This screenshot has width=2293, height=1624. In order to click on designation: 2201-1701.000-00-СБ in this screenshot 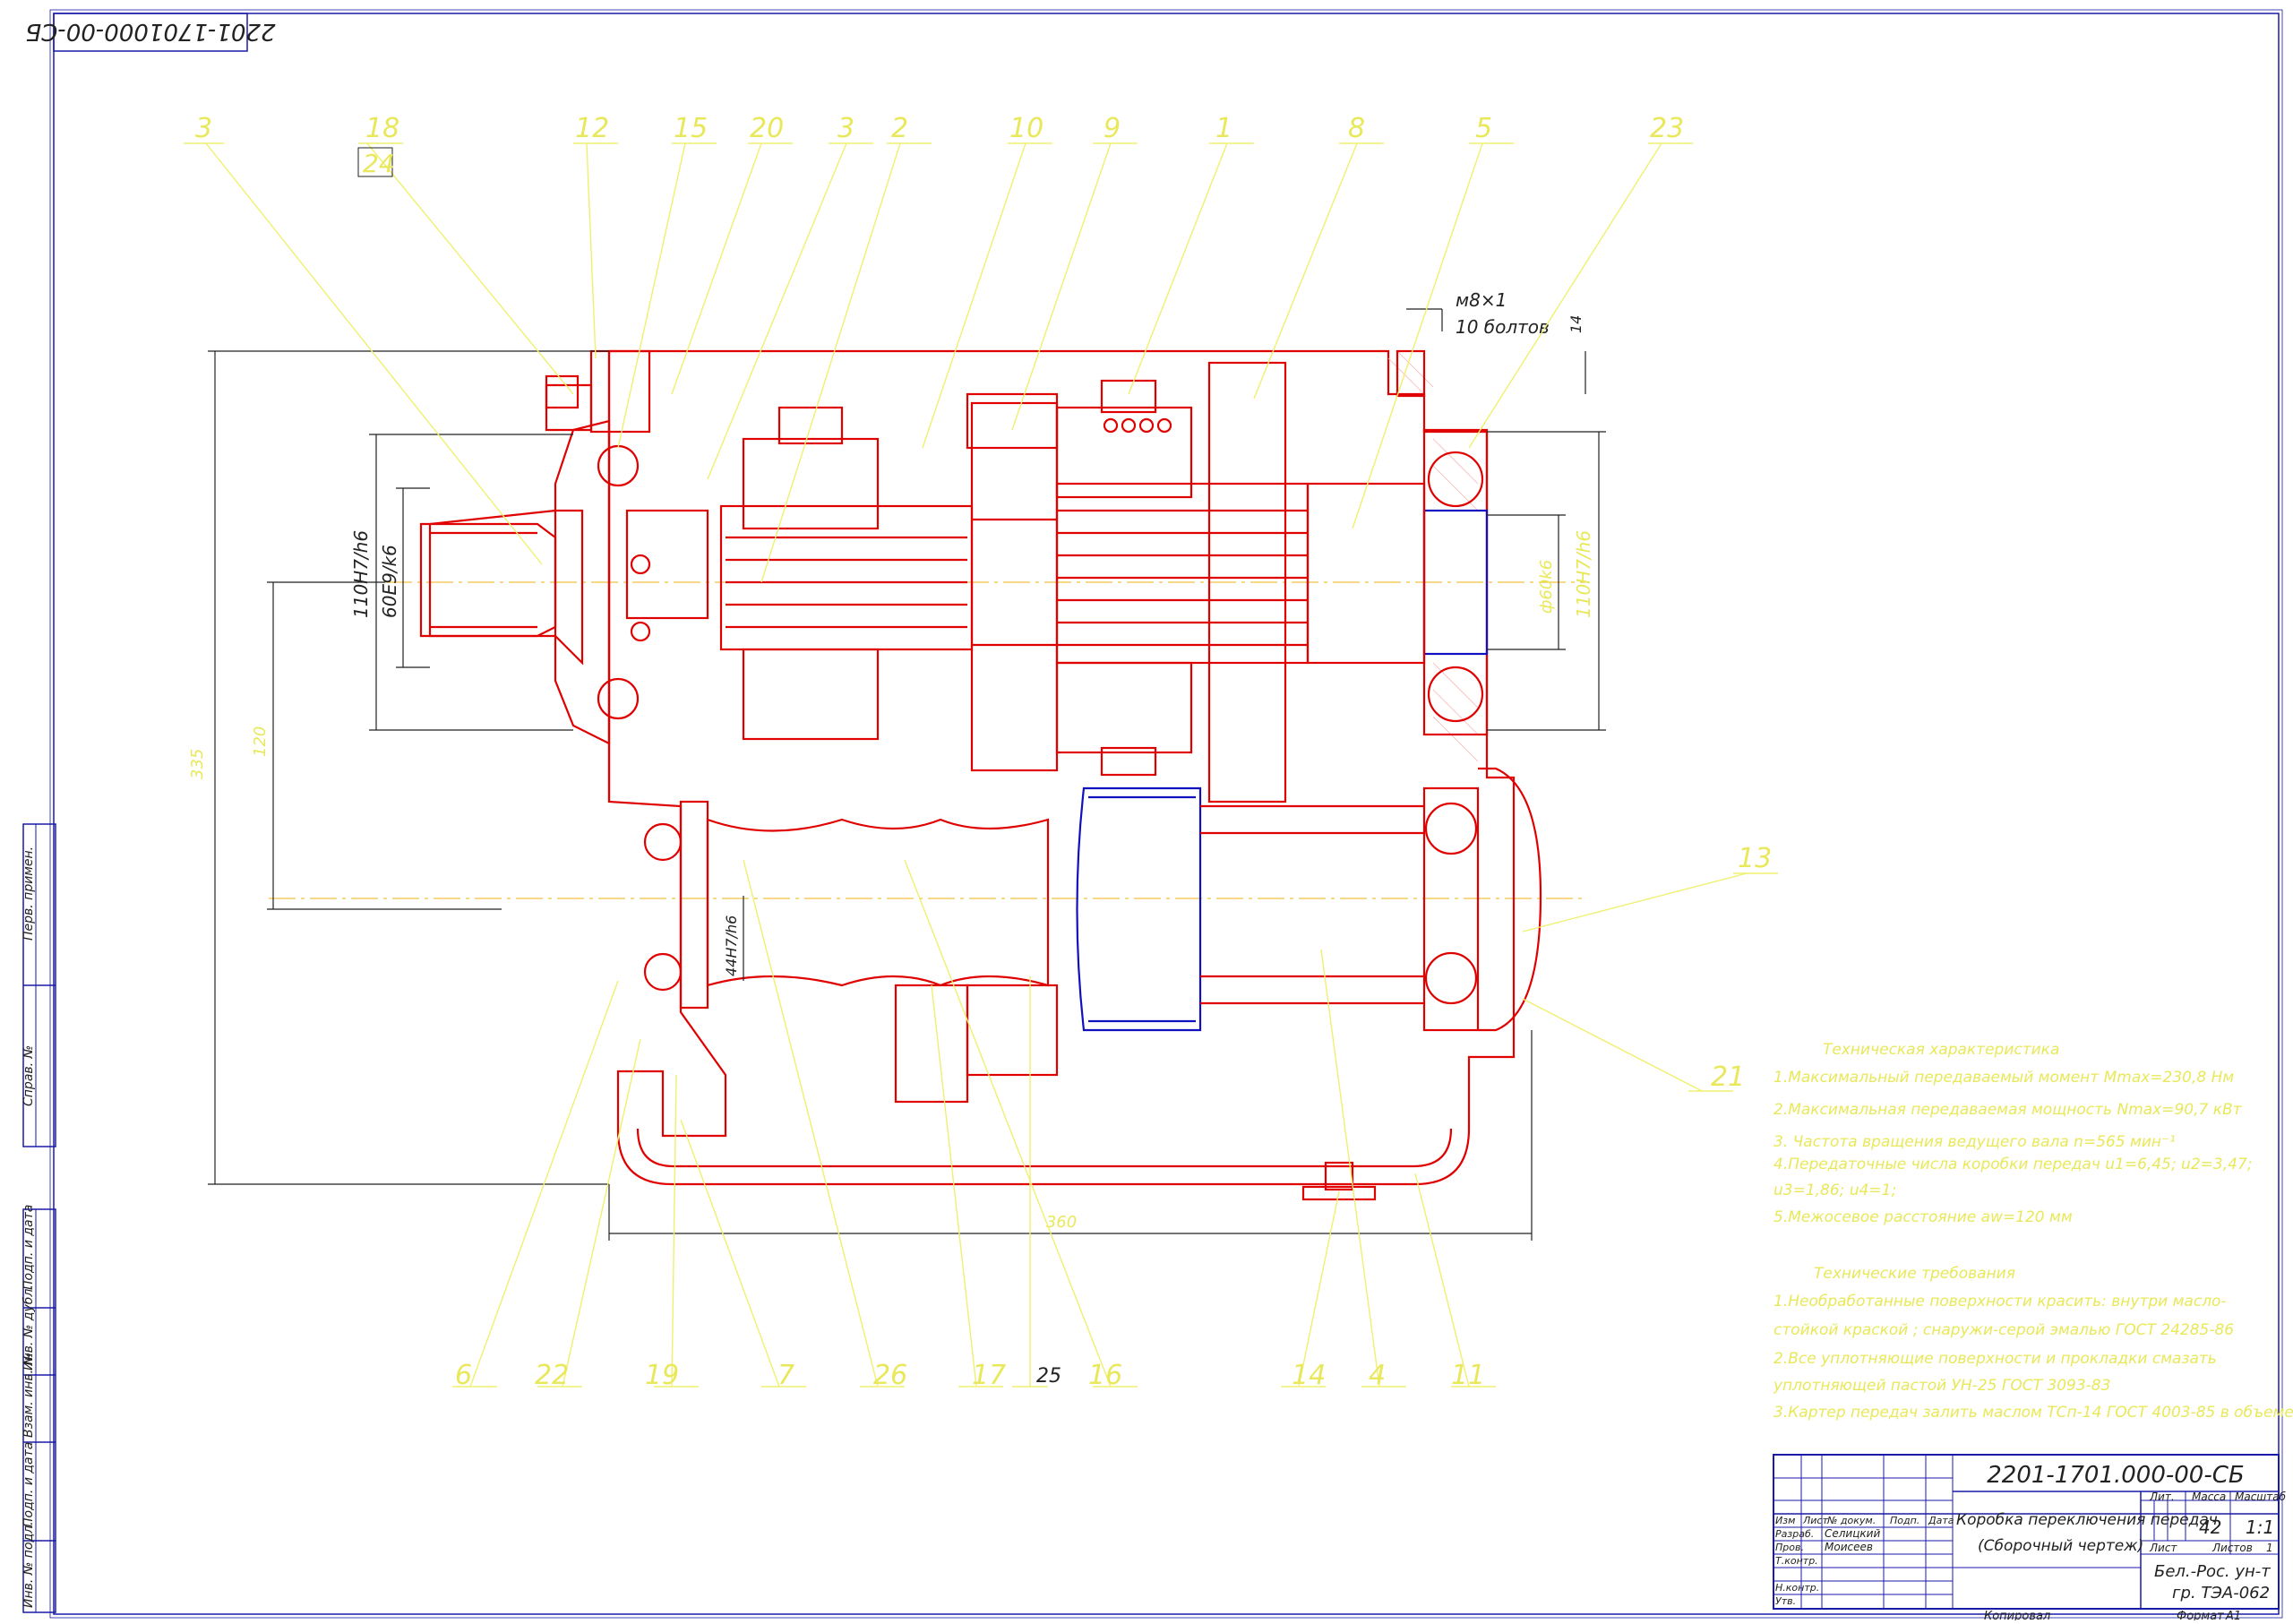, I will do `click(2115, 1475)`.